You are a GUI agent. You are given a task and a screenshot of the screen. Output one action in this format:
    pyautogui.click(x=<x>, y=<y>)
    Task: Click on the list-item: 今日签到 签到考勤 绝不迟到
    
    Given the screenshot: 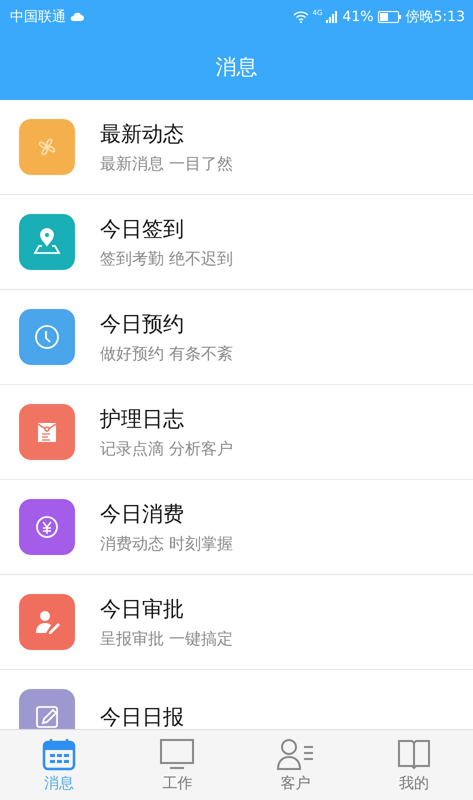 What is the action you would take?
    pyautogui.click(x=236, y=242)
    